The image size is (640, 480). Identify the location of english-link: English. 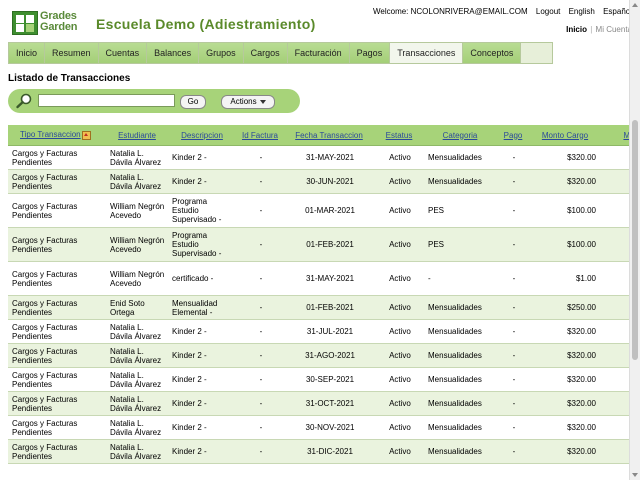
(582, 11).